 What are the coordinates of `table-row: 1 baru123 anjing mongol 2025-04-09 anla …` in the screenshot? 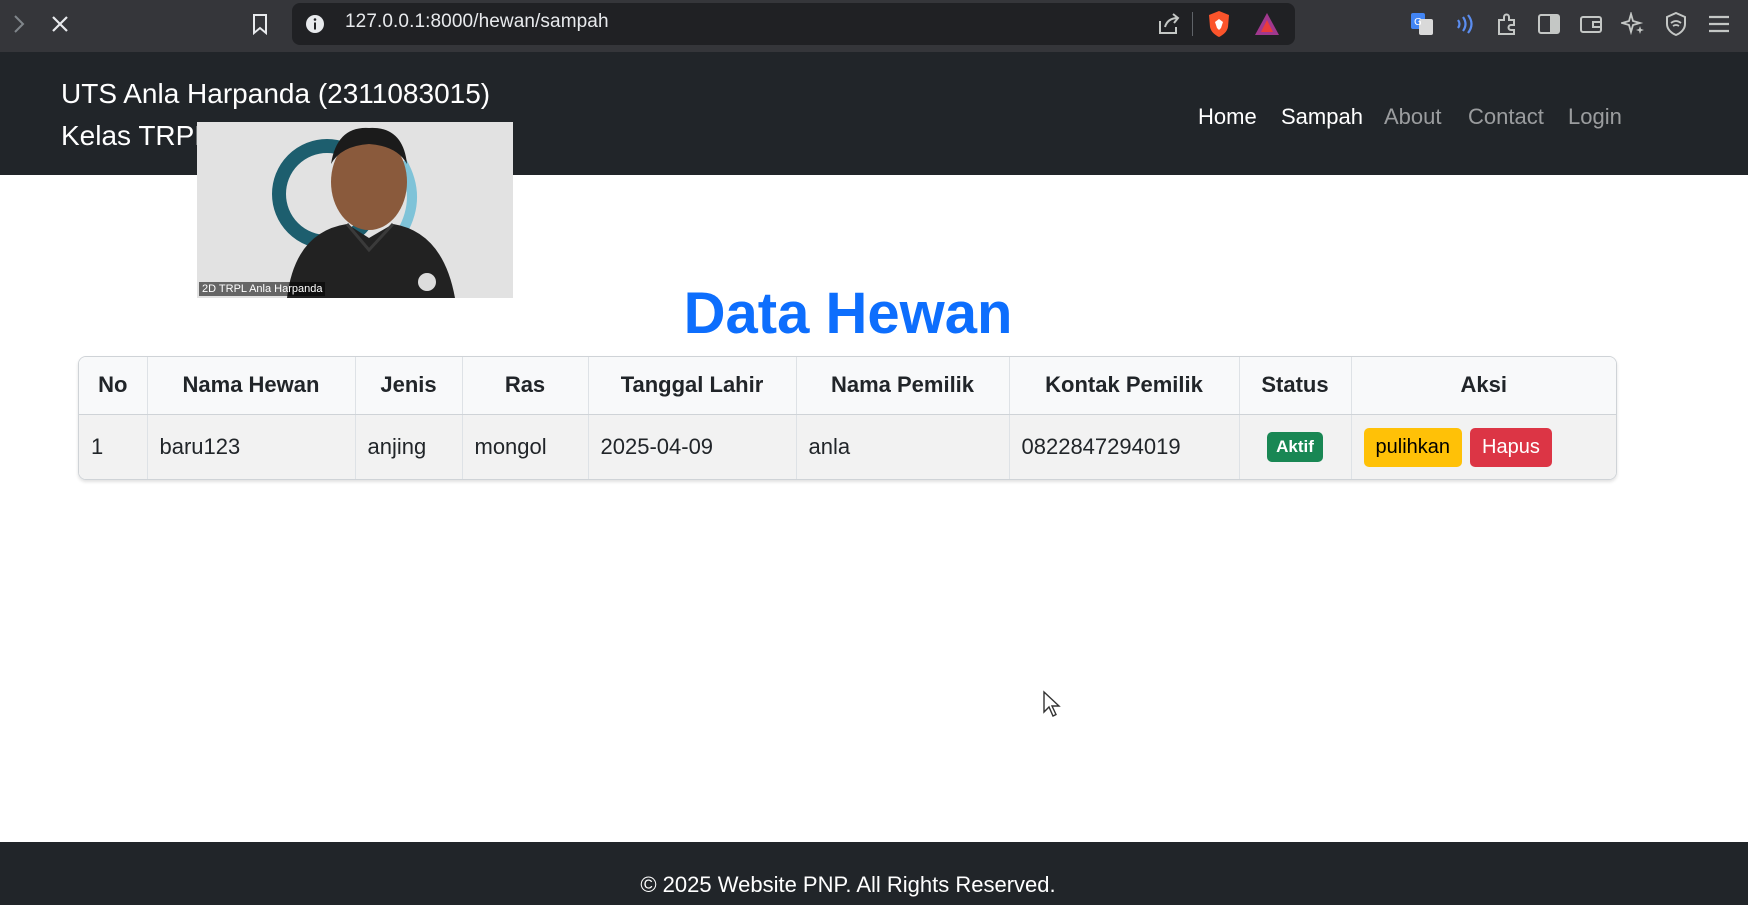 It's located at (847, 446).